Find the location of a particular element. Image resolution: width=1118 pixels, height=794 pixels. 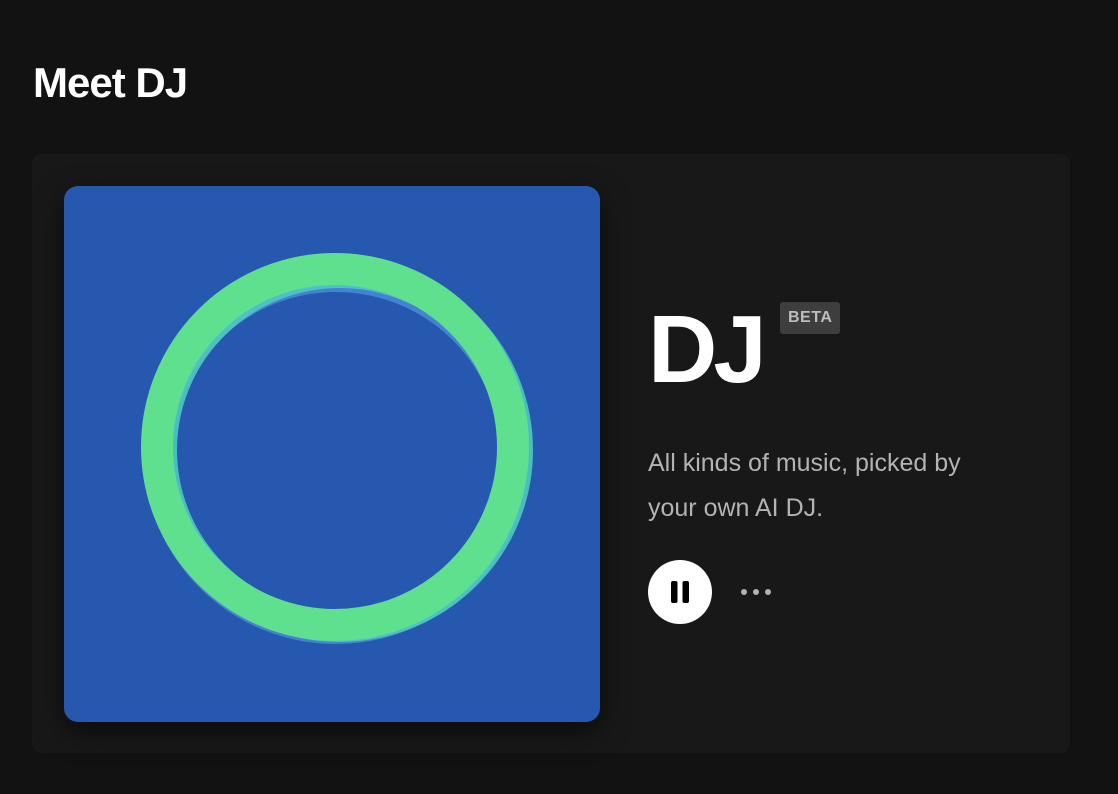

pause-icon is located at coordinates (680, 592).